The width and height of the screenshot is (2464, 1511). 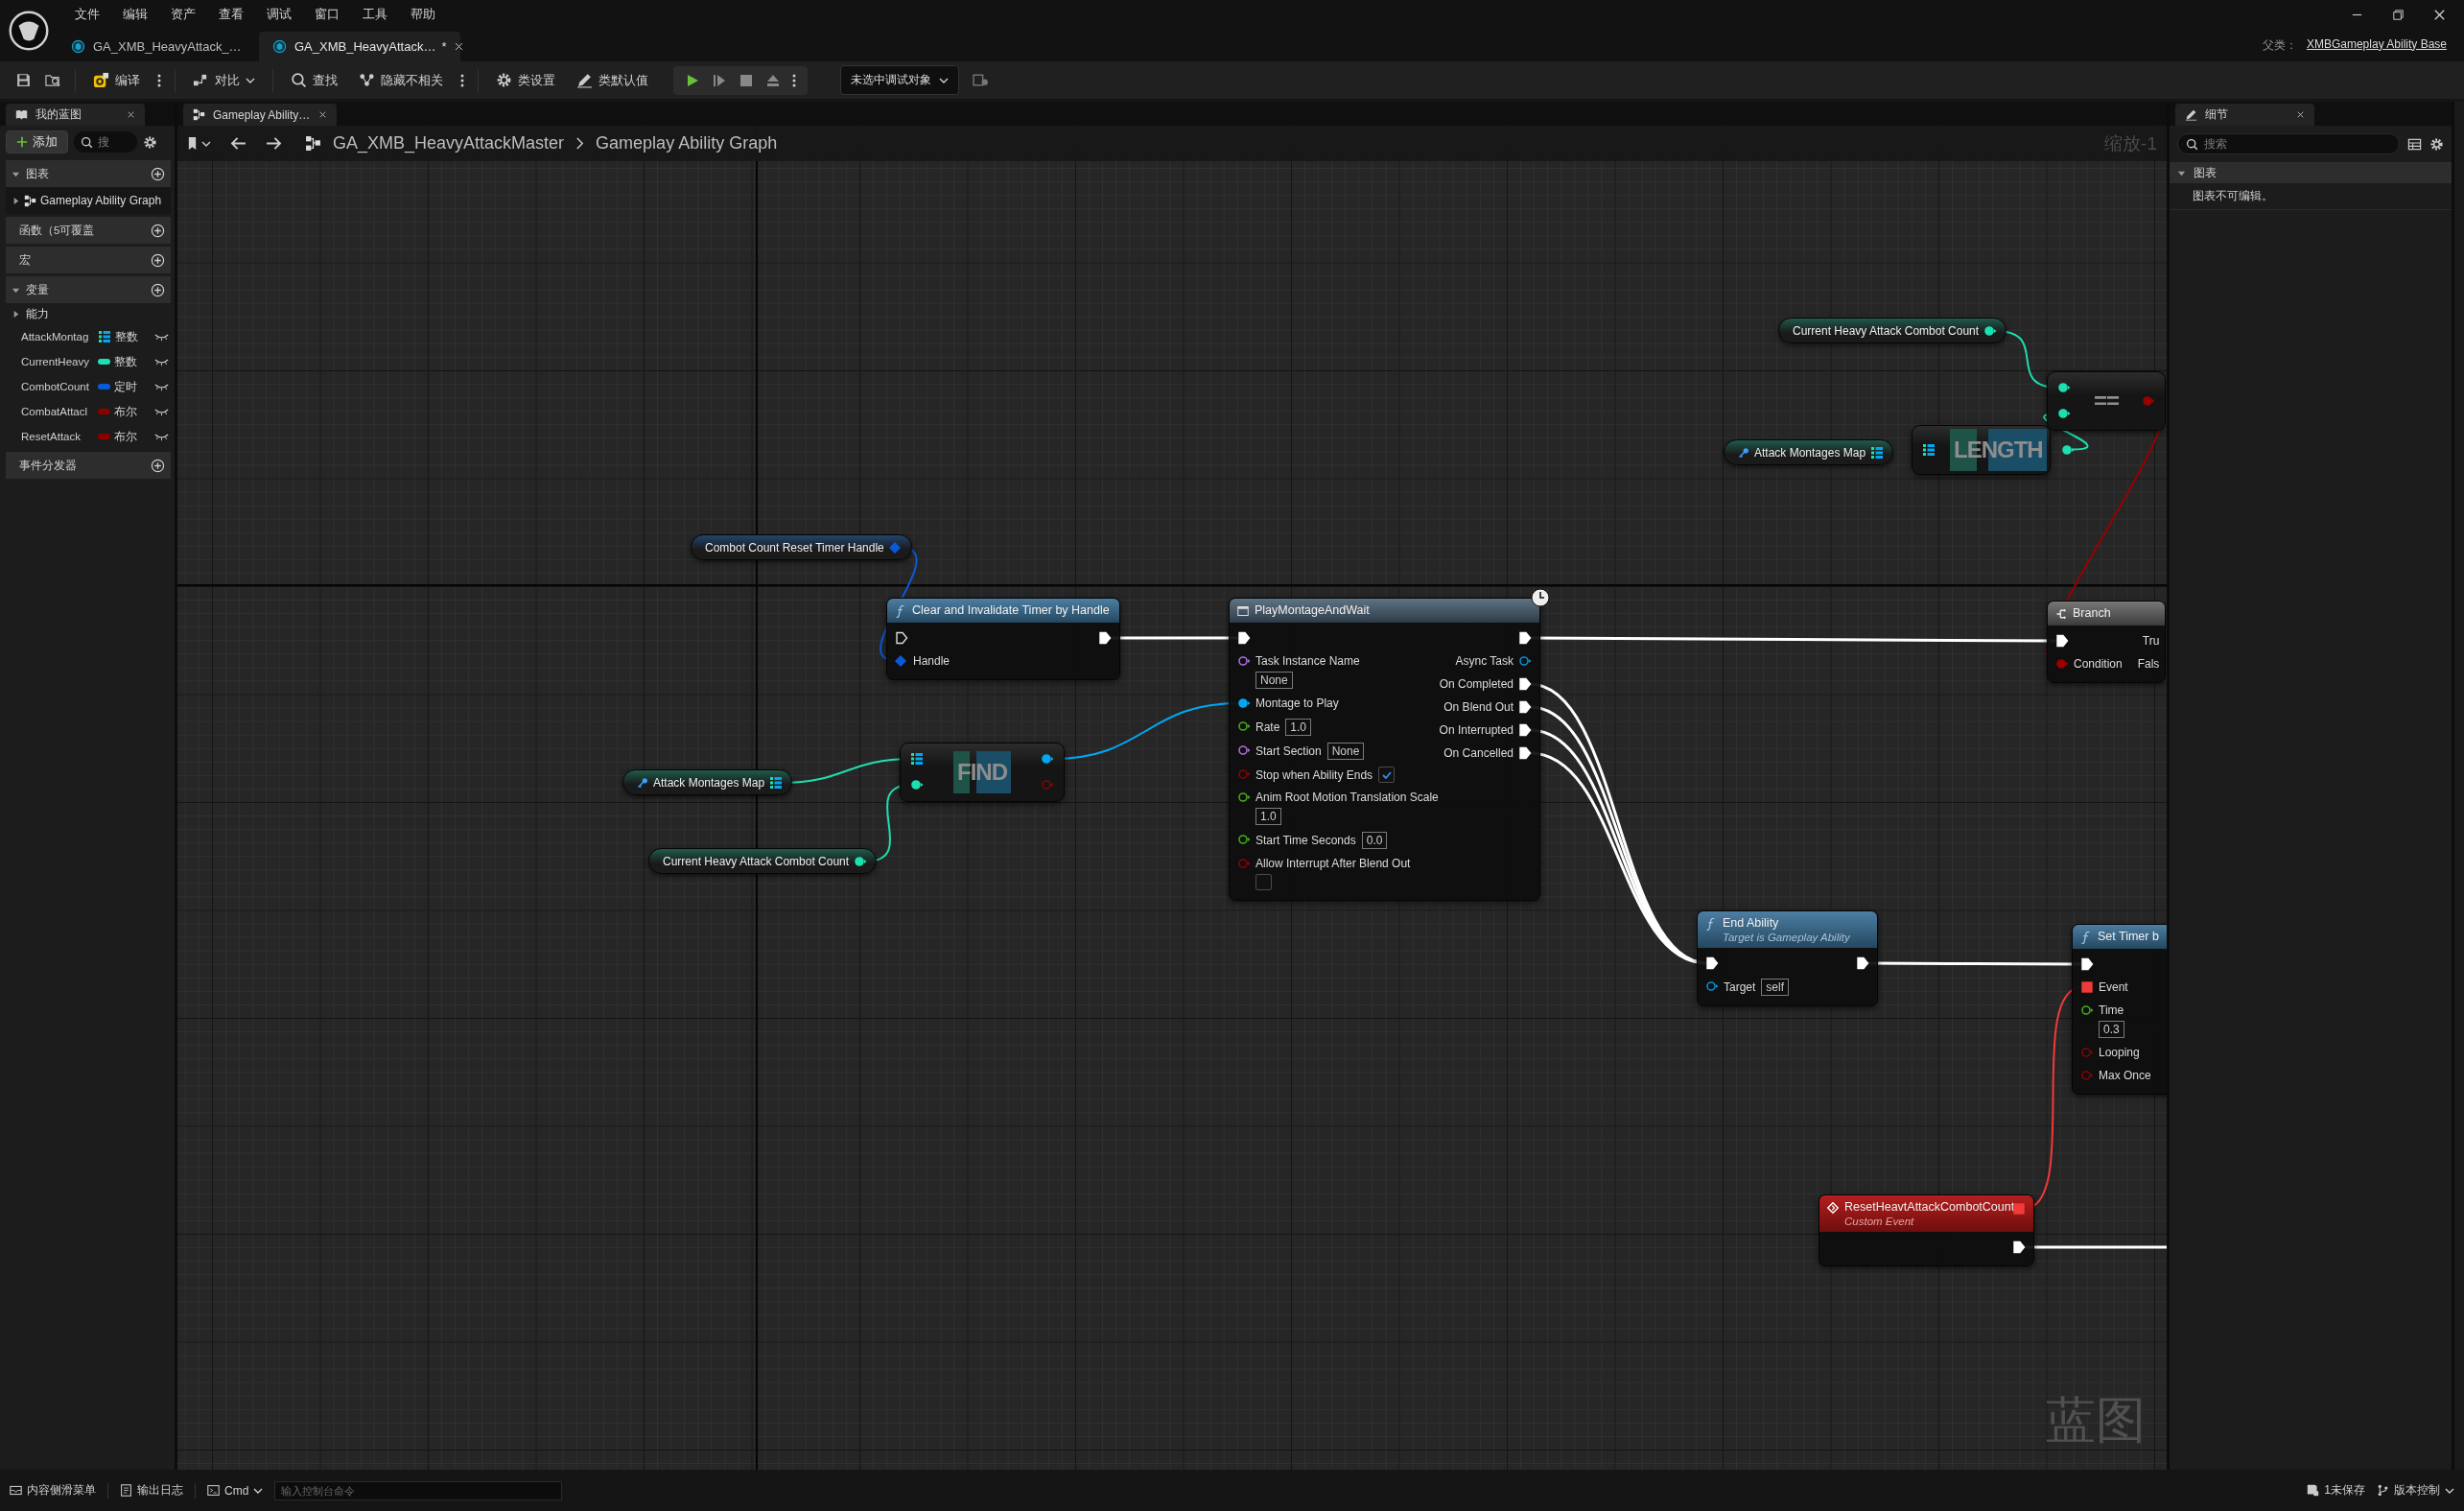 I want to click on class-settings-button: 类设置, so click(x=525, y=80).